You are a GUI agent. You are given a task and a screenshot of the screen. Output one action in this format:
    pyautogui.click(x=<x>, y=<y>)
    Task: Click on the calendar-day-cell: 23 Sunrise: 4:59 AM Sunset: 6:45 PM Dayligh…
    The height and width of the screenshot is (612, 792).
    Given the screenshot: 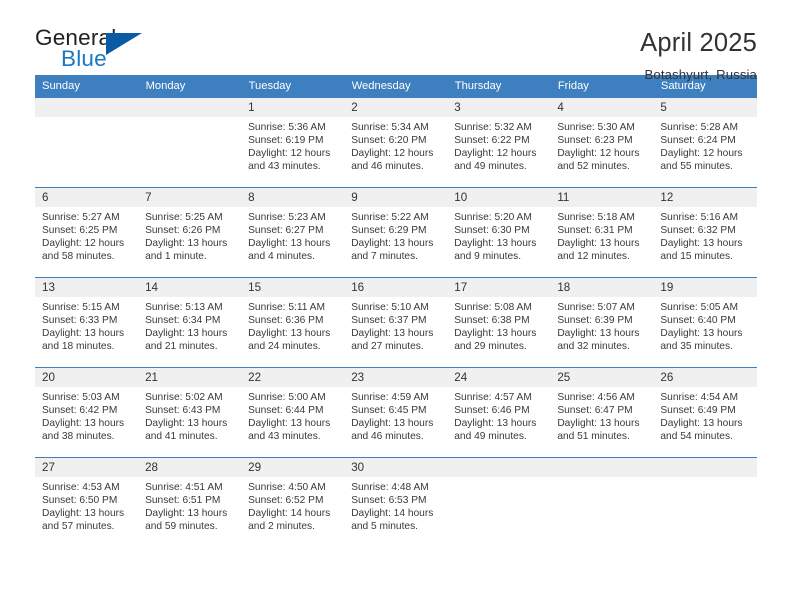 What is the action you would take?
    pyautogui.click(x=396, y=412)
    